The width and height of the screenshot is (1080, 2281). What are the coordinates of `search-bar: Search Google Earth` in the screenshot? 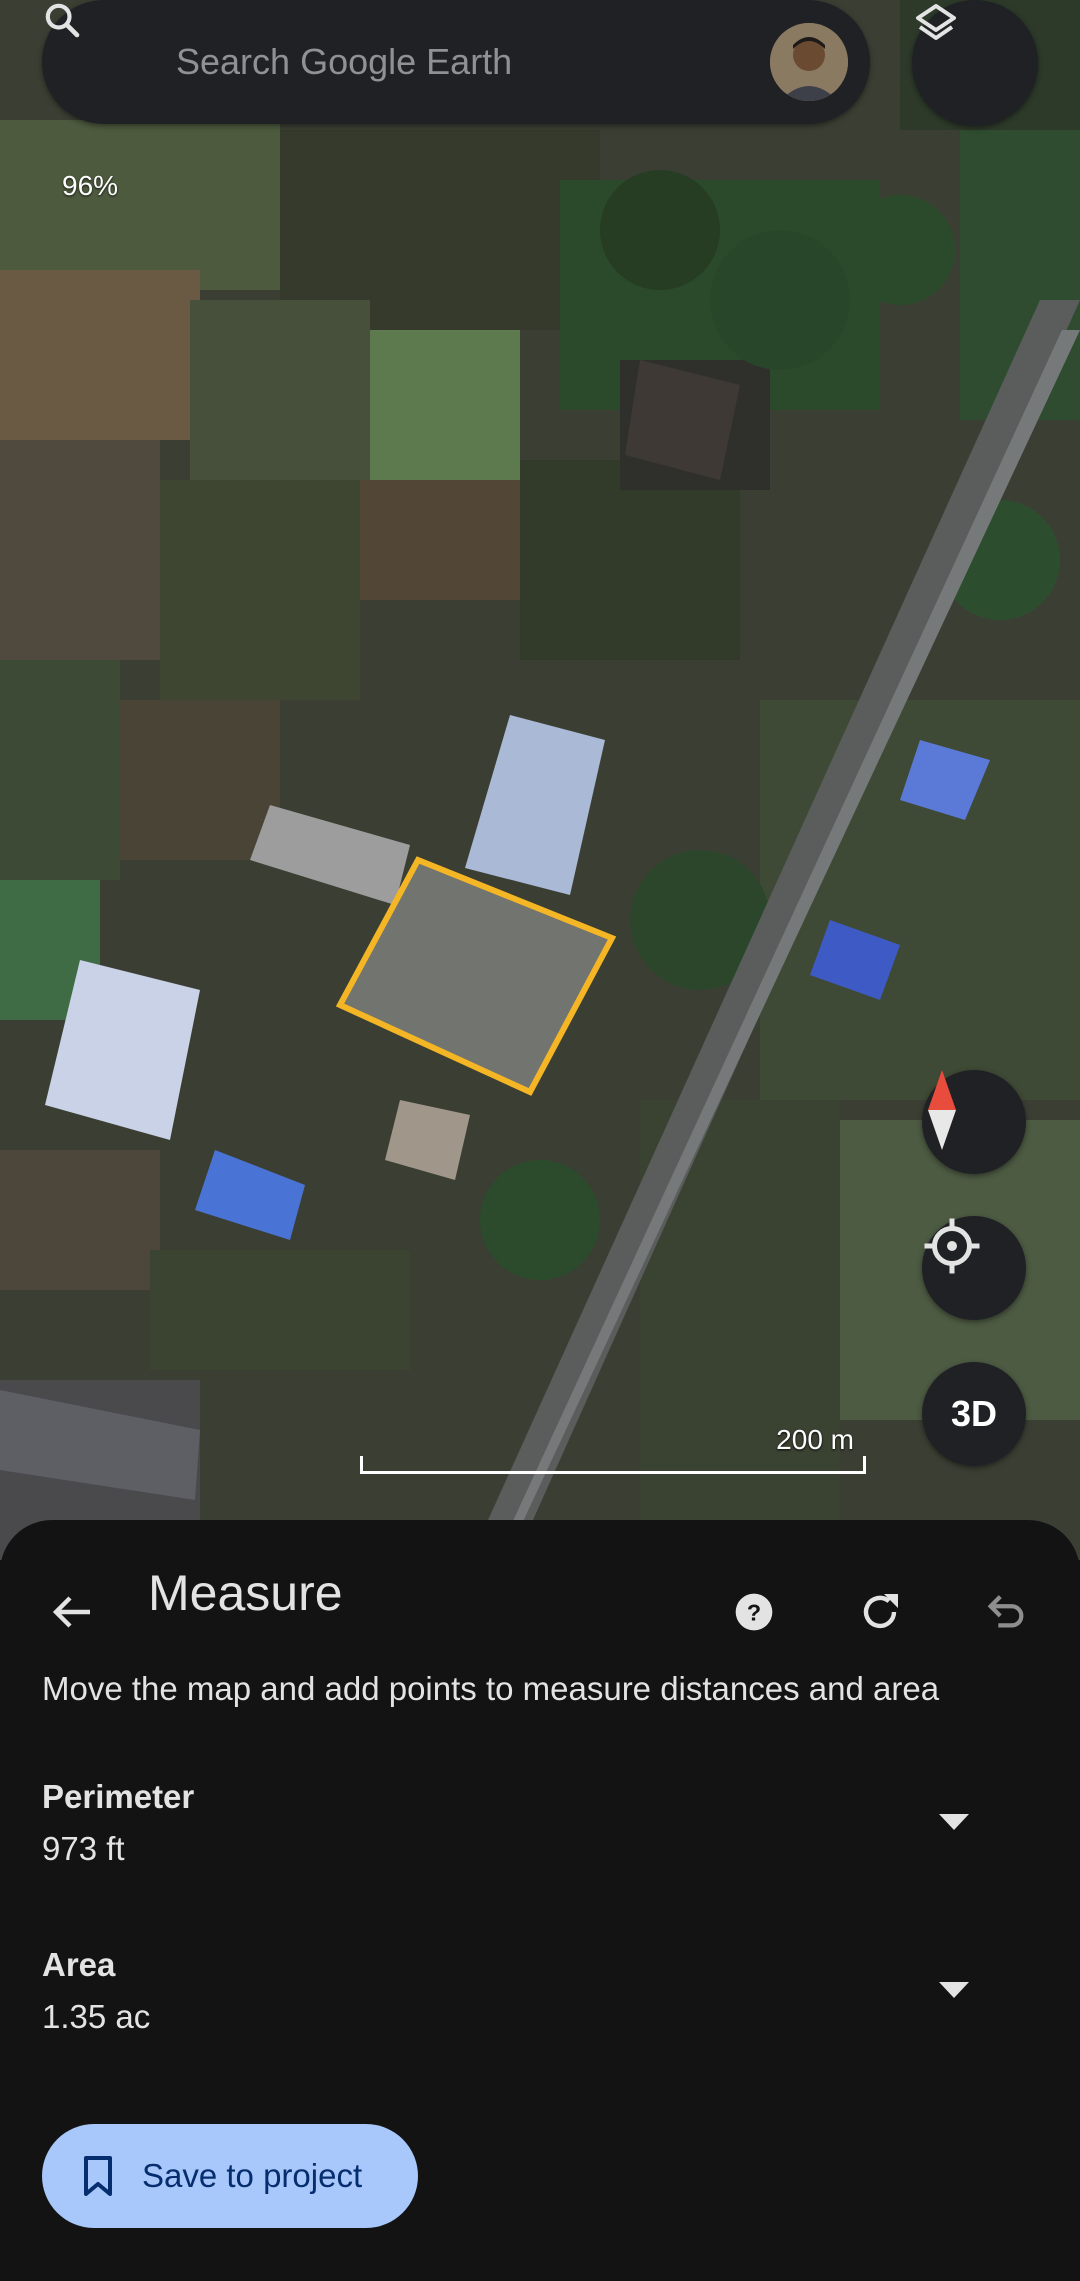 It's located at (456, 62).